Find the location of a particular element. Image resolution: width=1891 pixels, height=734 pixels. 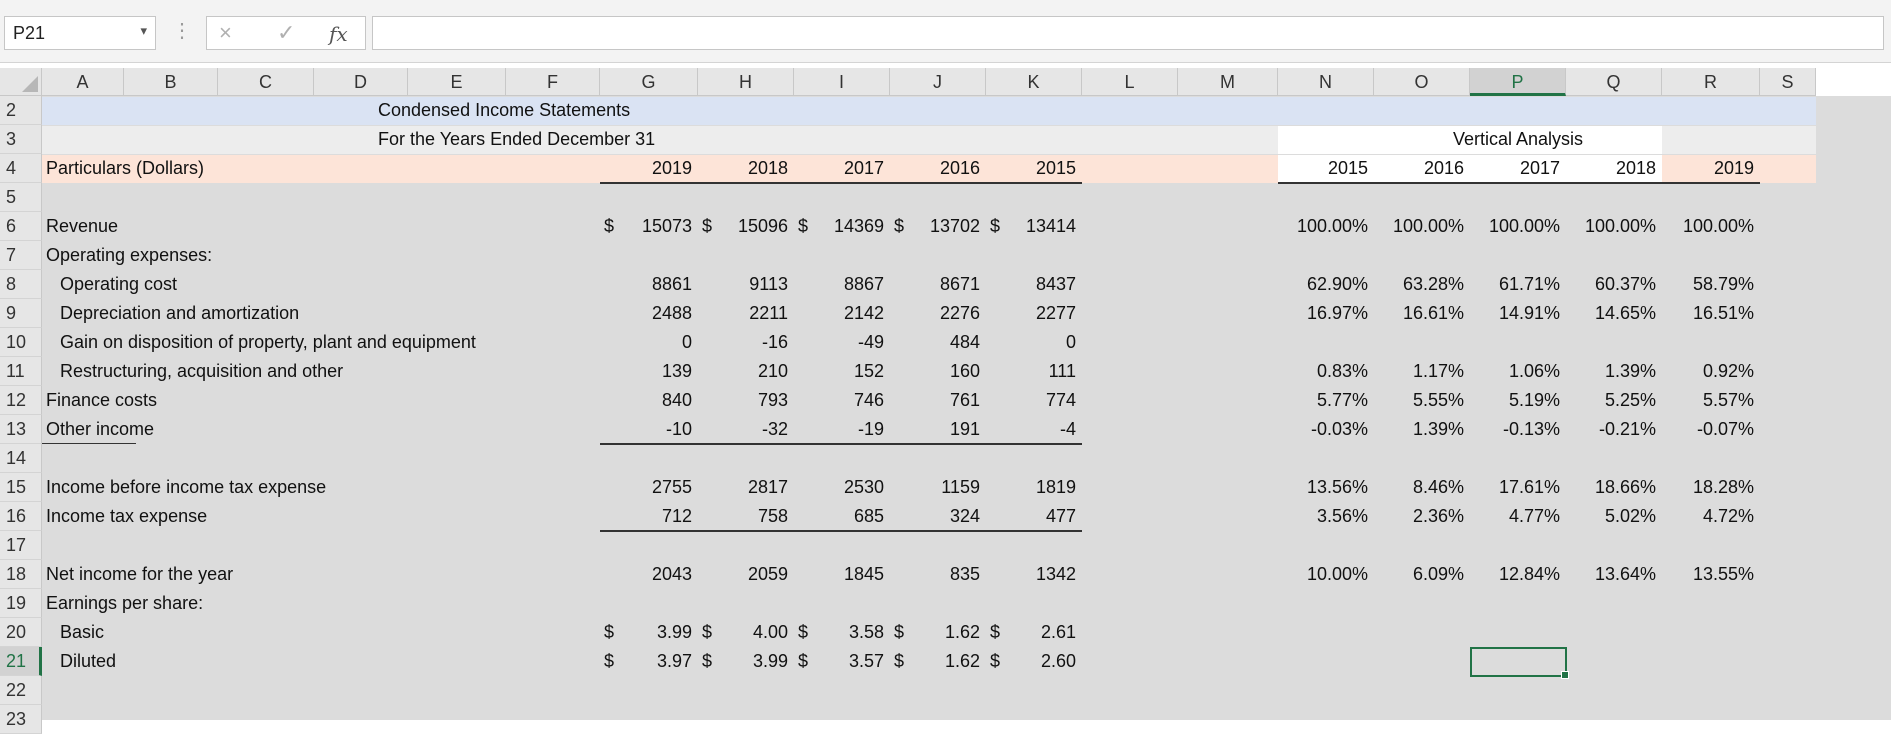

value-cell: 758 is located at coordinates (772, 516).